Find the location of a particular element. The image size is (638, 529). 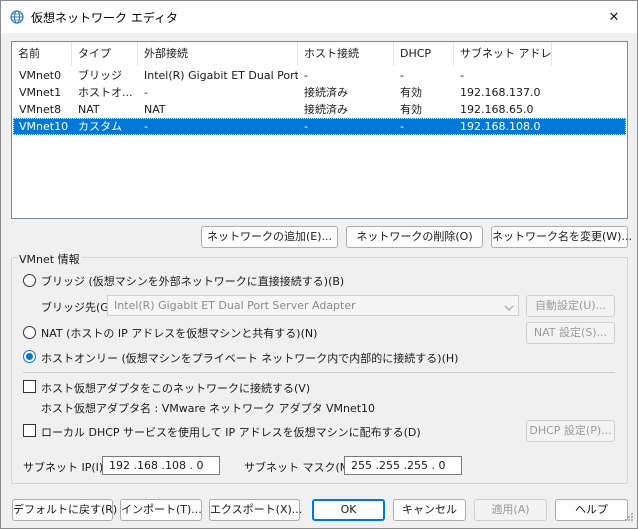

table-row: VMnet1 ホストオ... - 接続済み 有効 192.168.137.0 is located at coordinates (319, 92).